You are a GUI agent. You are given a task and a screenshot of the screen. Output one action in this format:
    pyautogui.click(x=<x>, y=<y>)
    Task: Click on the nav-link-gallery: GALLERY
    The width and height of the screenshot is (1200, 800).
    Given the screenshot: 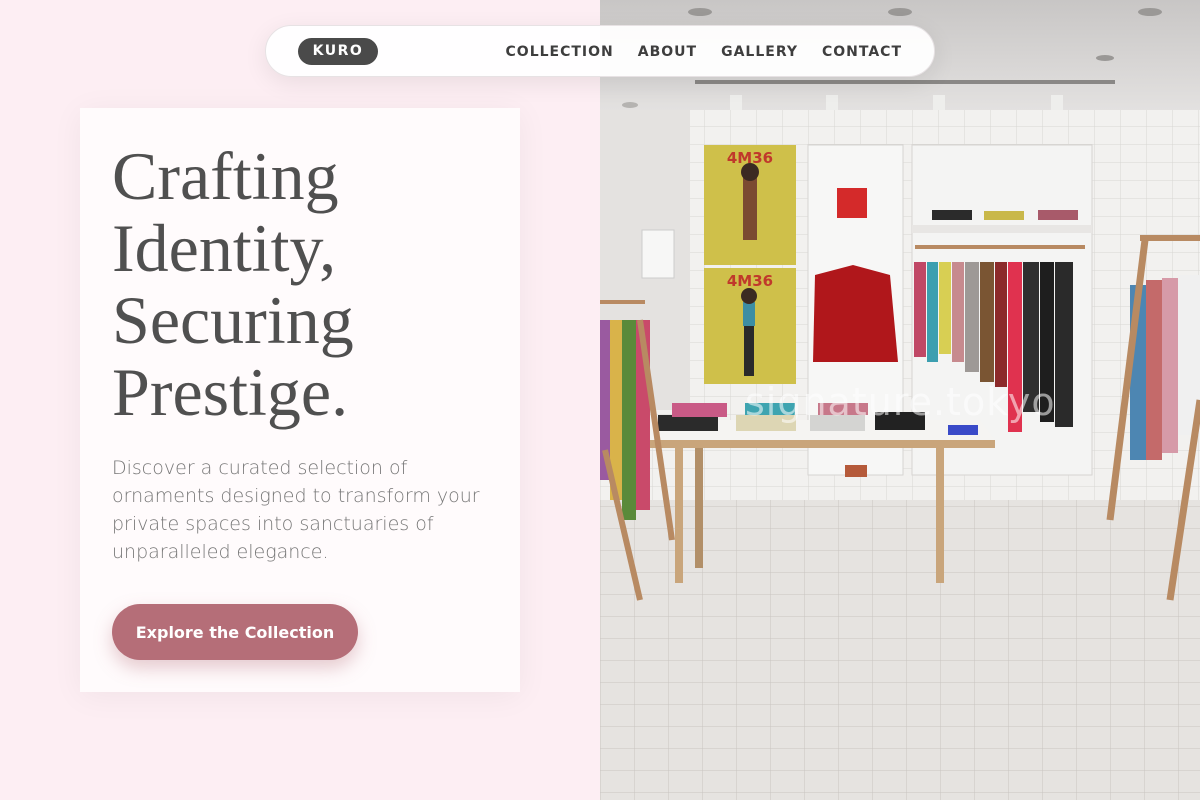 What is the action you would take?
    pyautogui.click(x=759, y=52)
    